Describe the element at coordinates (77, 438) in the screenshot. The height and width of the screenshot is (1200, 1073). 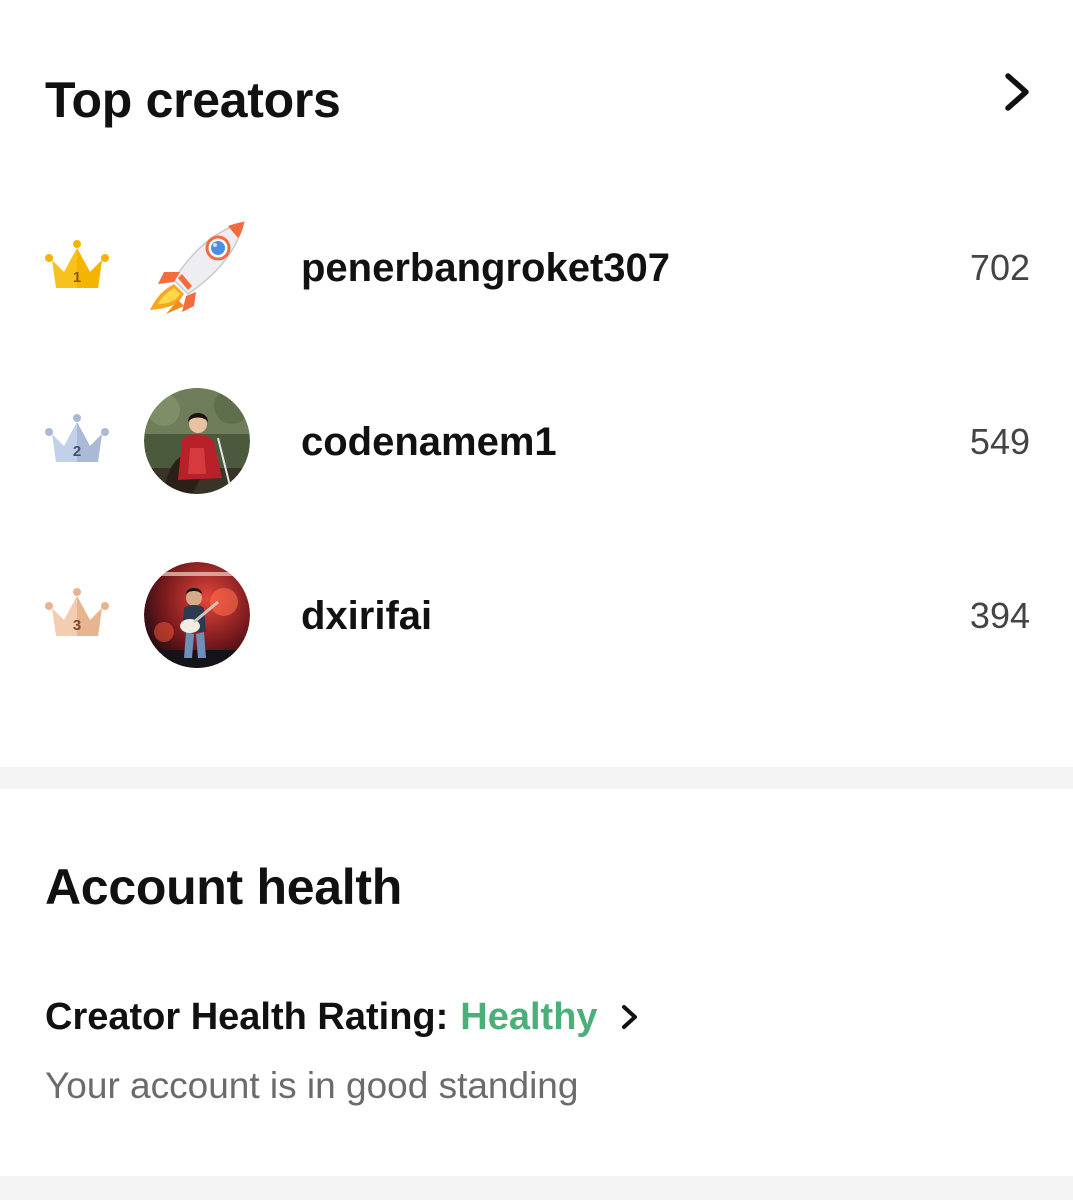
I see `silver-crown-icon: 2` at that location.